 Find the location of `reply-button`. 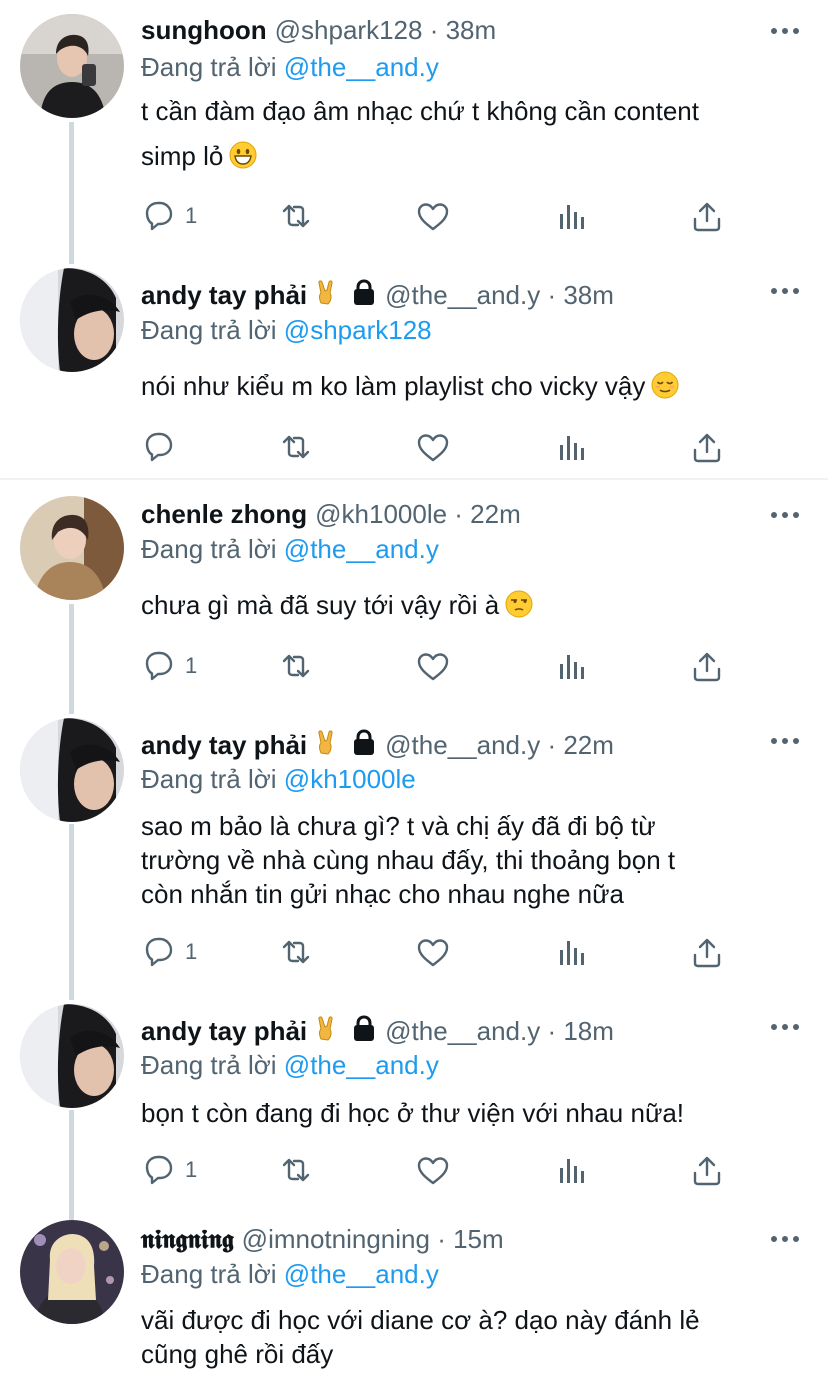

reply-button is located at coordinates (159, 447).